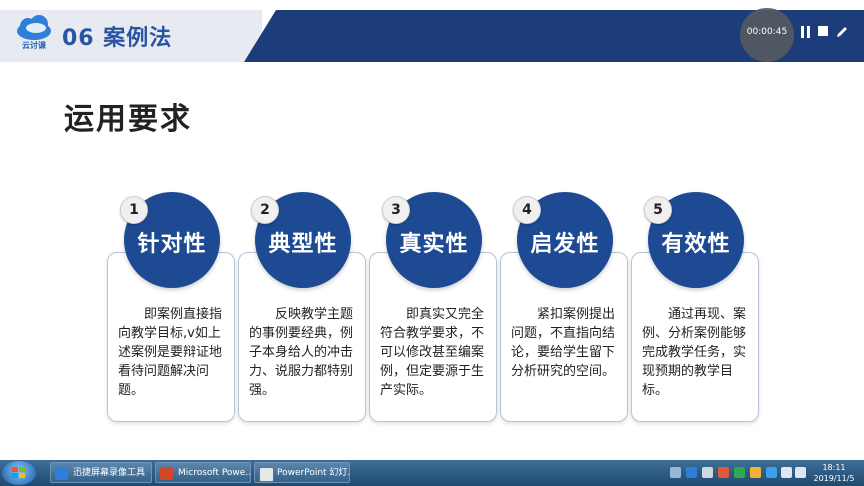  Describe the element at coordinates (109, 473) in the screenshot. I see `taskbar-item-label: 迅捷屏幕录像工具` at that location.